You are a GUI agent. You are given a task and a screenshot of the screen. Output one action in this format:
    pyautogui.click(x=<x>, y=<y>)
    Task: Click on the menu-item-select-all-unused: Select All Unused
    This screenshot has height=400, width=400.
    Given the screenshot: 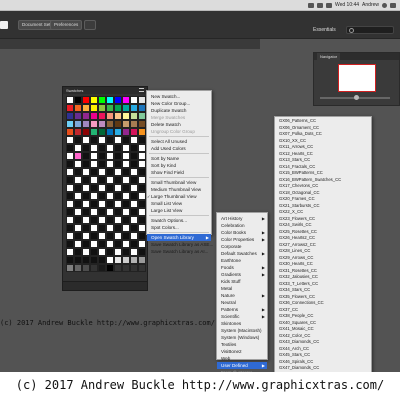 What is the action you would take?
    pyautogui.click(x=179, y=141)
    